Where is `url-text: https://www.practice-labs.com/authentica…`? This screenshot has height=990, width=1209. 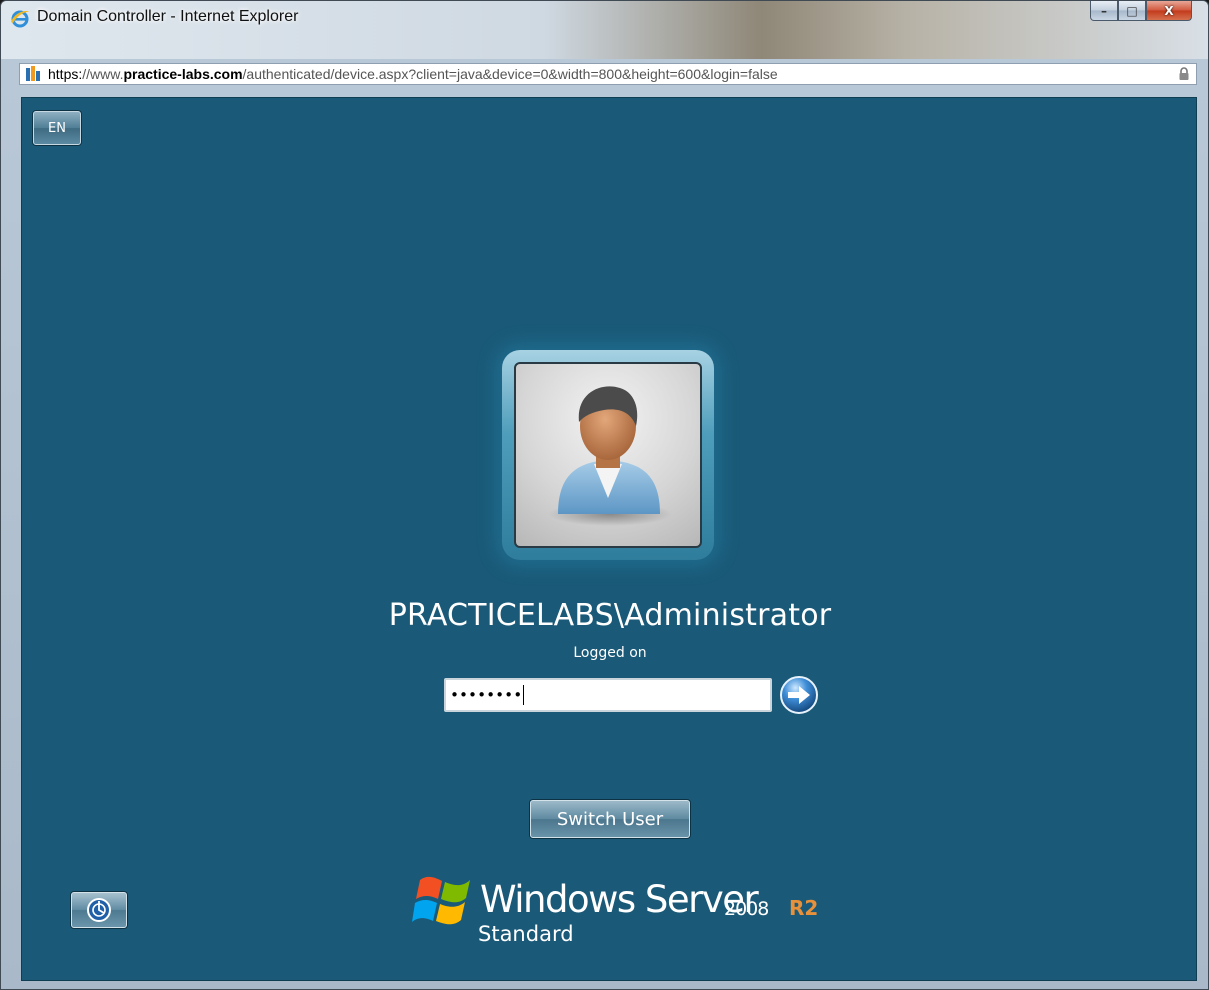
url-text: https://www.practice-labs.com/authentica… is located at coordinates (613, 74).